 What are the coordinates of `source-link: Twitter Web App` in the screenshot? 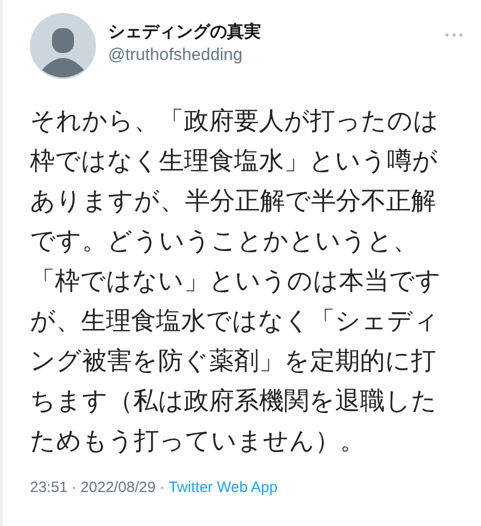 It's located at (223, 487).